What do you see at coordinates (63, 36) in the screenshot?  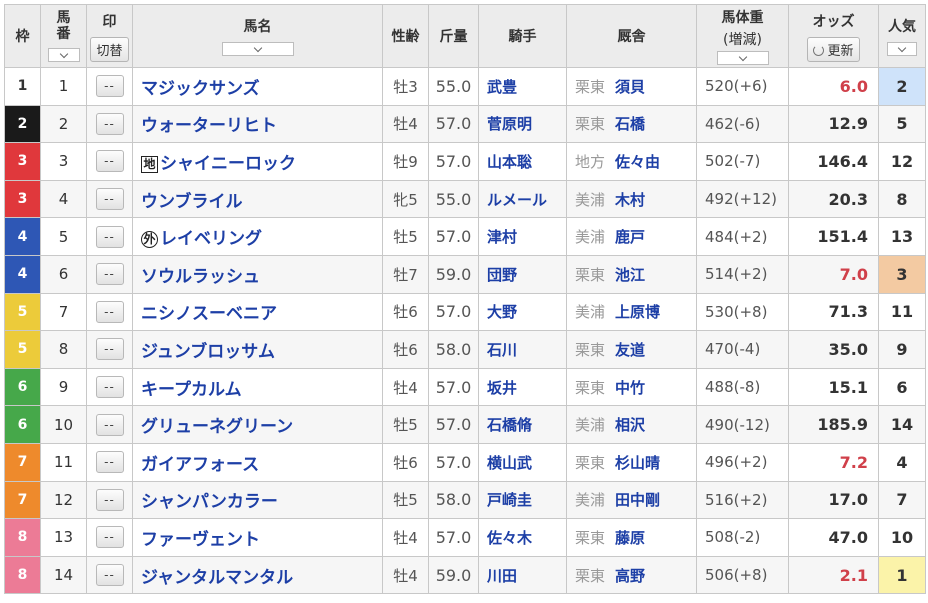 I see `header-umaban: 馬番` at bounding box center [63, 36].